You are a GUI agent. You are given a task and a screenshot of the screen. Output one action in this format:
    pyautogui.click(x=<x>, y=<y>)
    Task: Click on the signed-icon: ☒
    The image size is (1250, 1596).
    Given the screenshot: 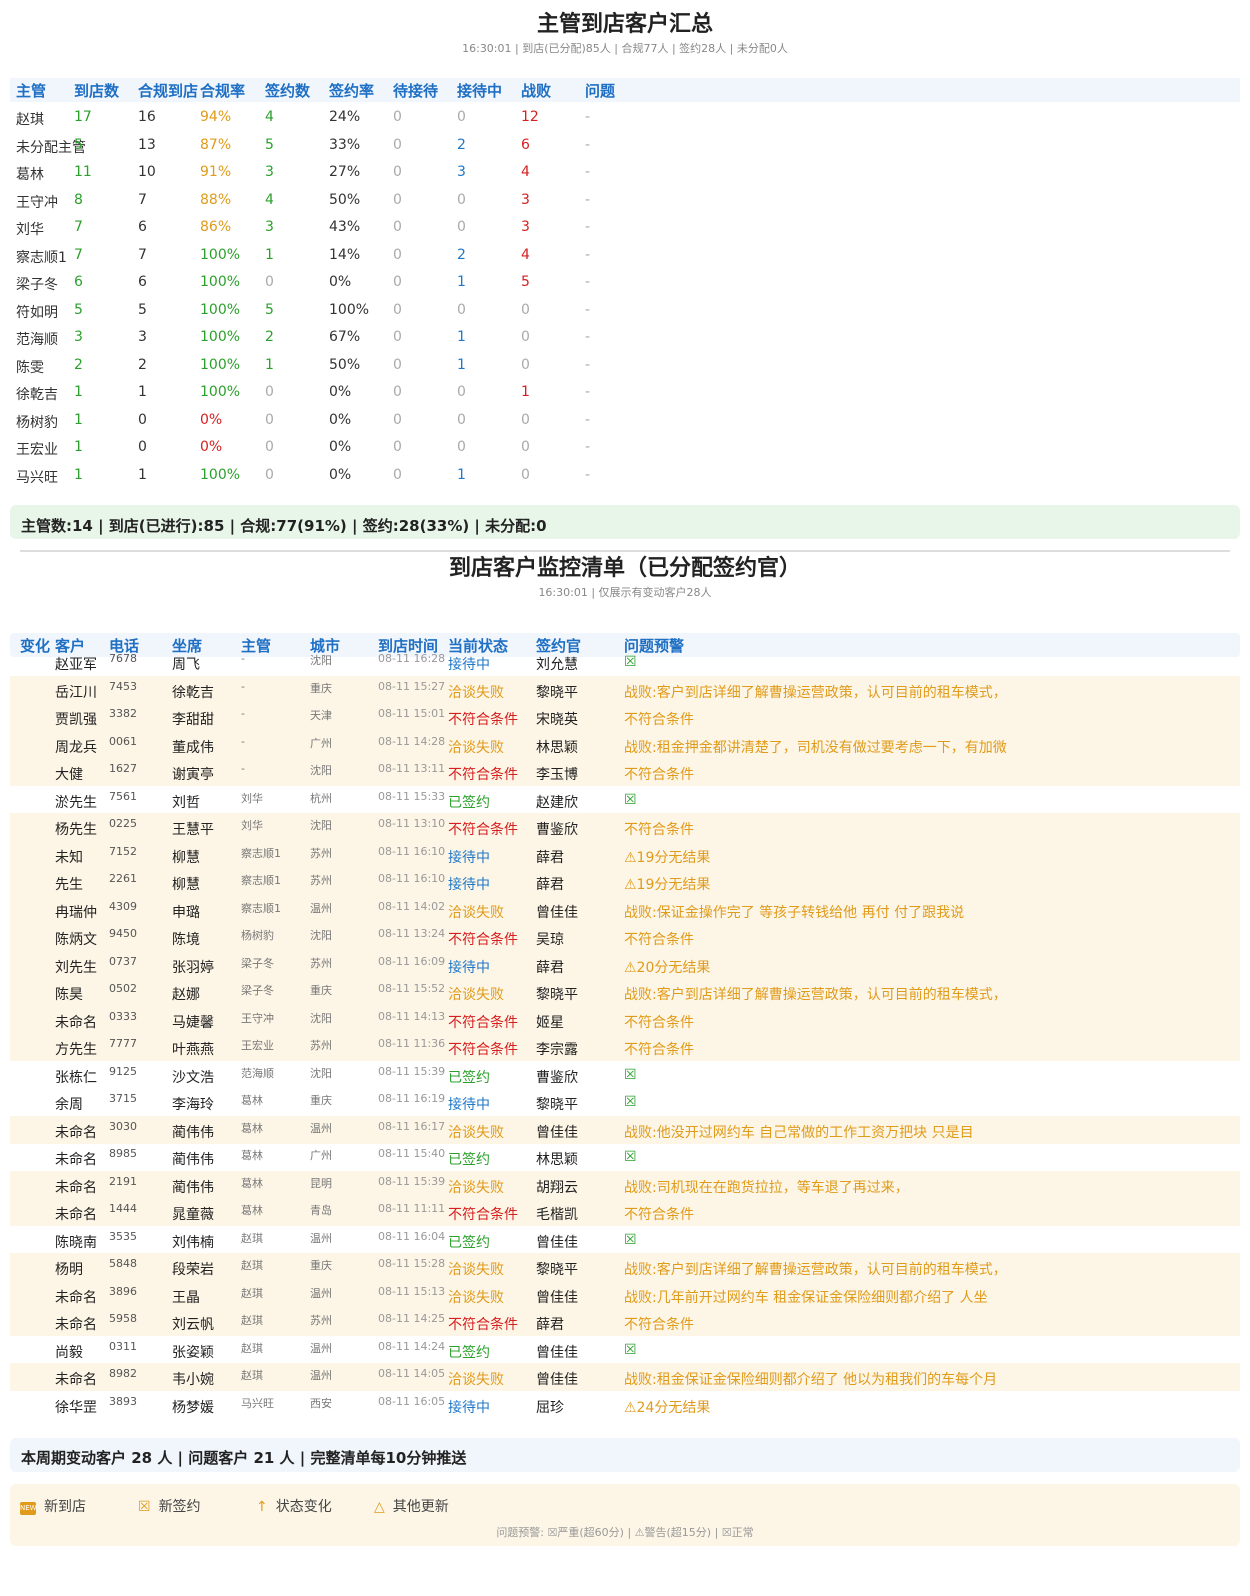 What is the action you would take?
    pyautogui.click(x=144, y=1507)
    